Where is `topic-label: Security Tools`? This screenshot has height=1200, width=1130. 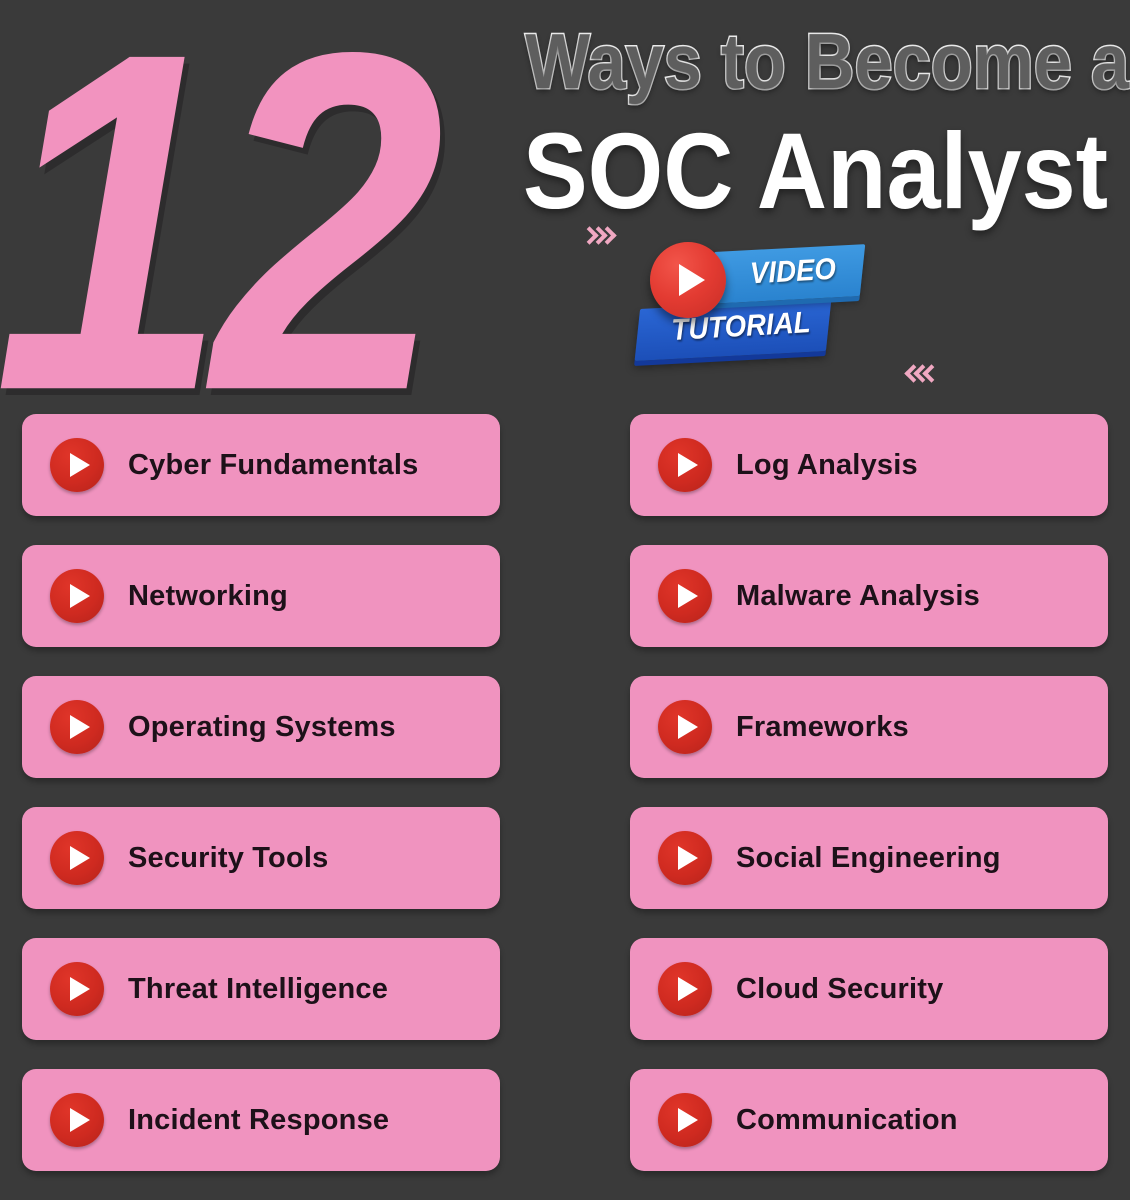
topic-label: Security Tools is located at coordinates (228, 857).